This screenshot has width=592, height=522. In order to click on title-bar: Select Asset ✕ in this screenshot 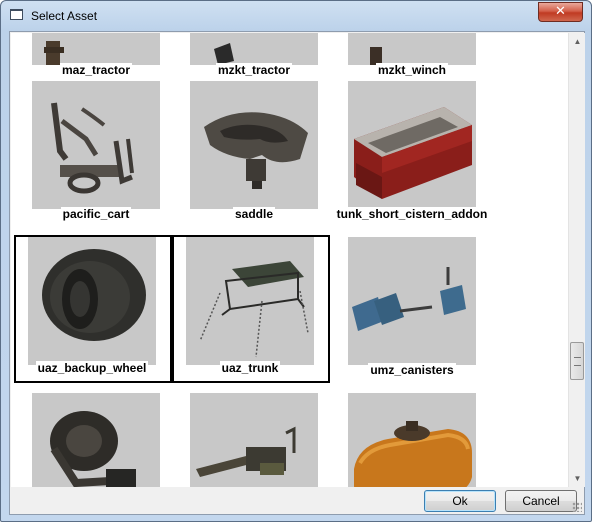, I will do `click(296, 16)`.